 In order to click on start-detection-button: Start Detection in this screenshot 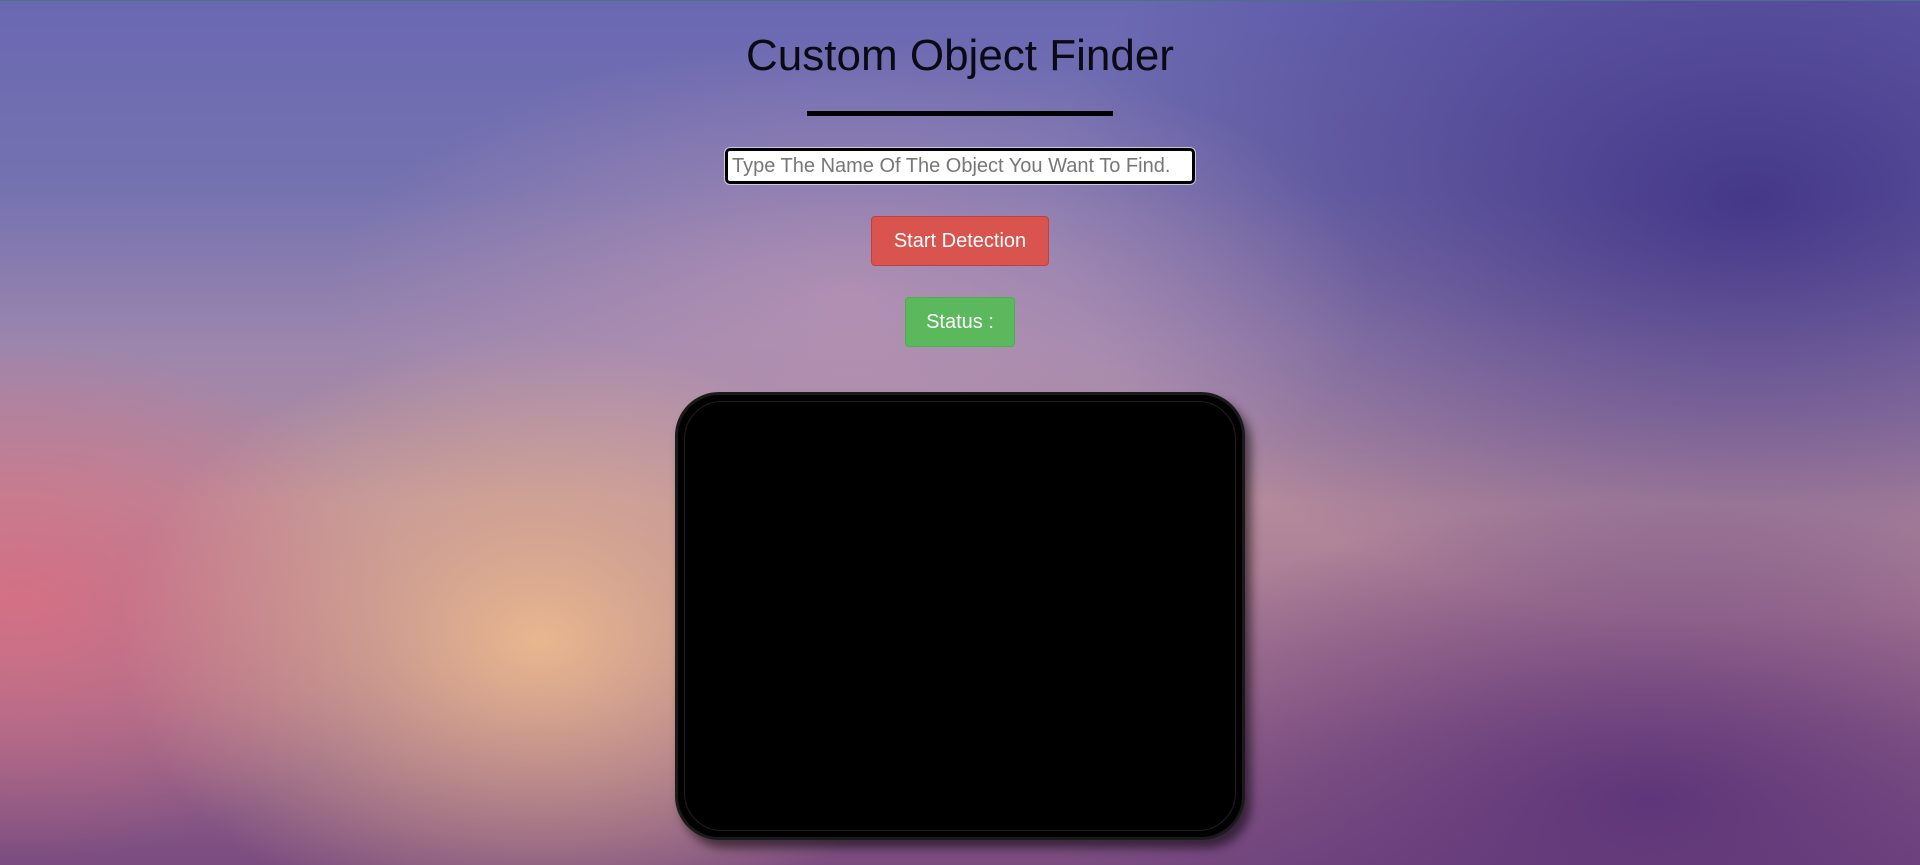, I will do `click(960, 241)`.